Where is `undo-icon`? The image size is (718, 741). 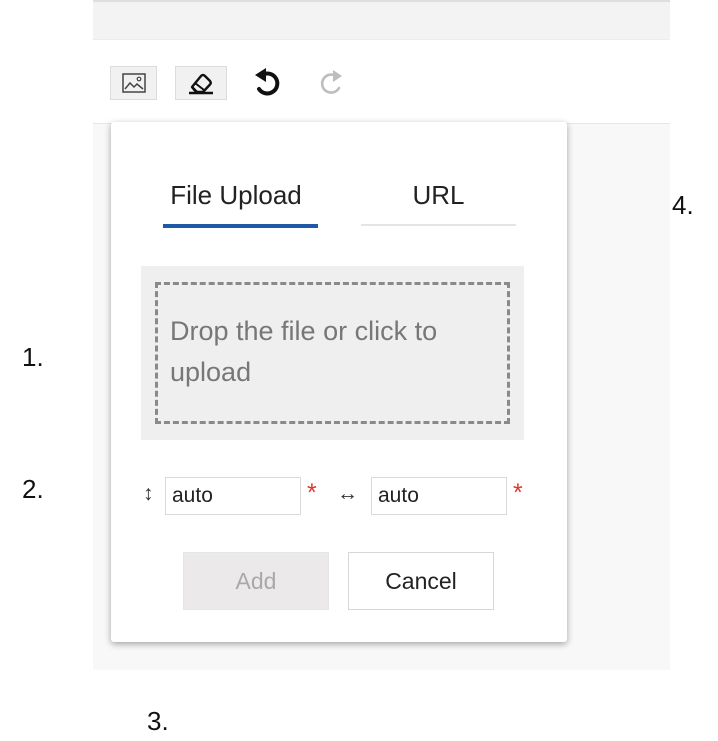 undo-icon is located at coordinates (267, 83).